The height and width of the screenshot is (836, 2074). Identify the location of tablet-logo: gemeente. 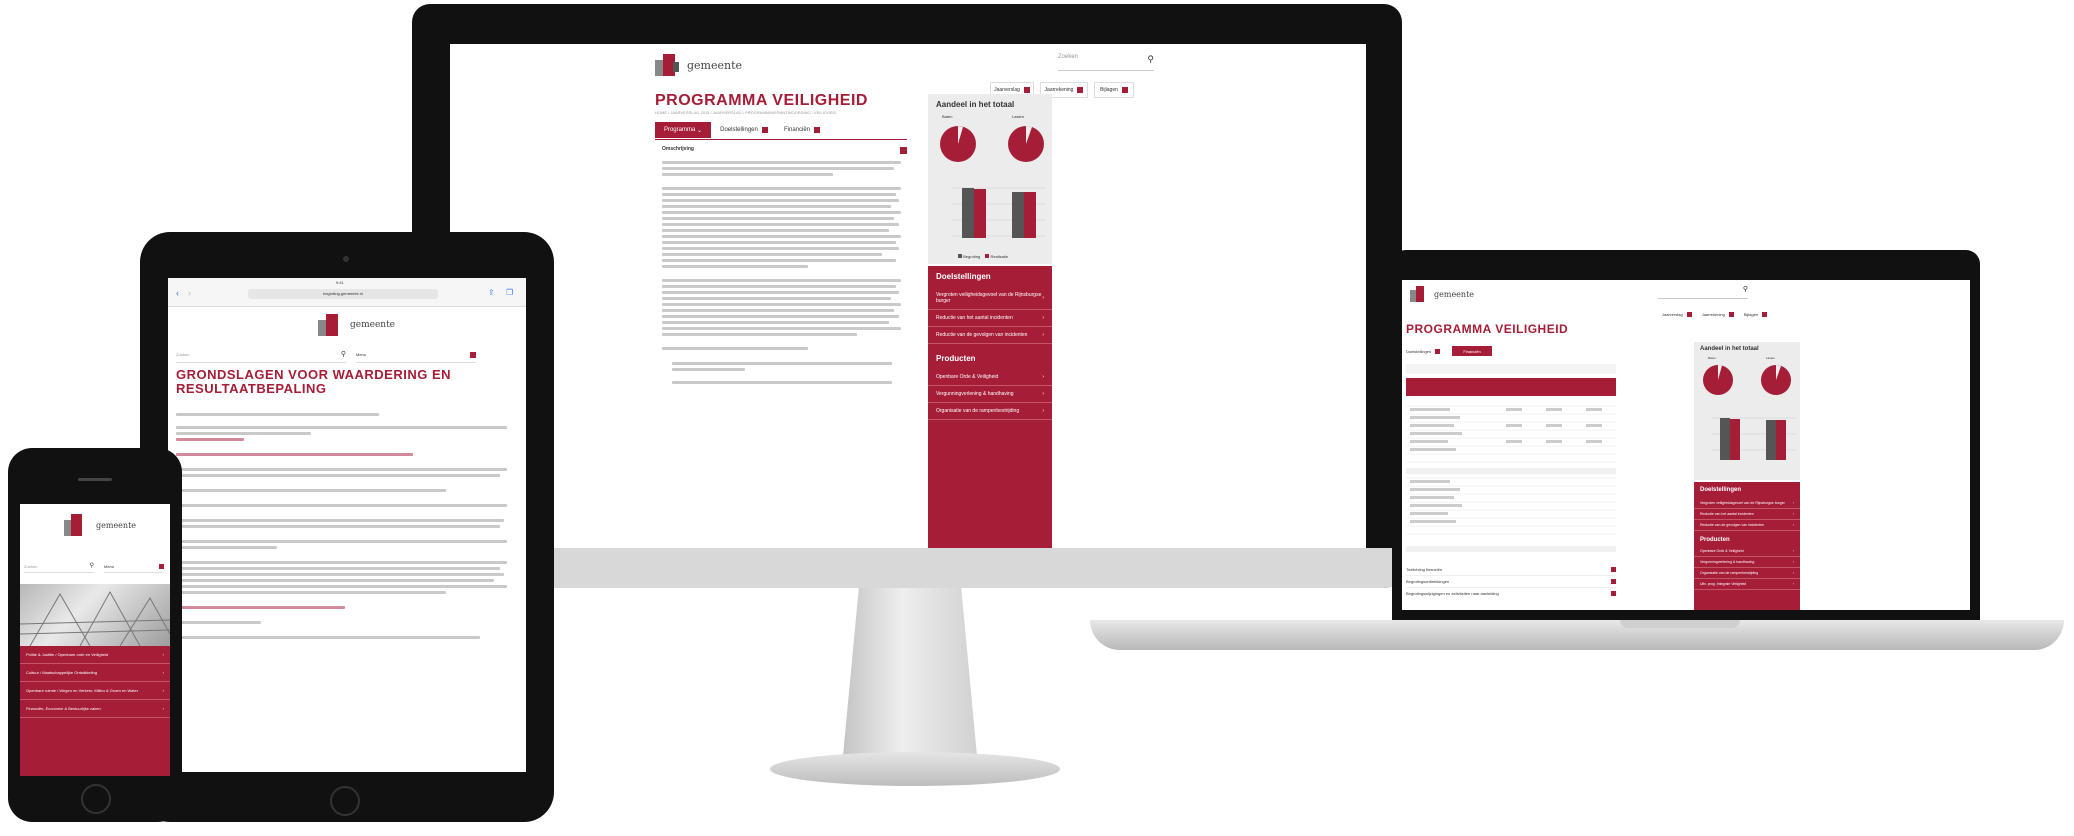
(356, 325).